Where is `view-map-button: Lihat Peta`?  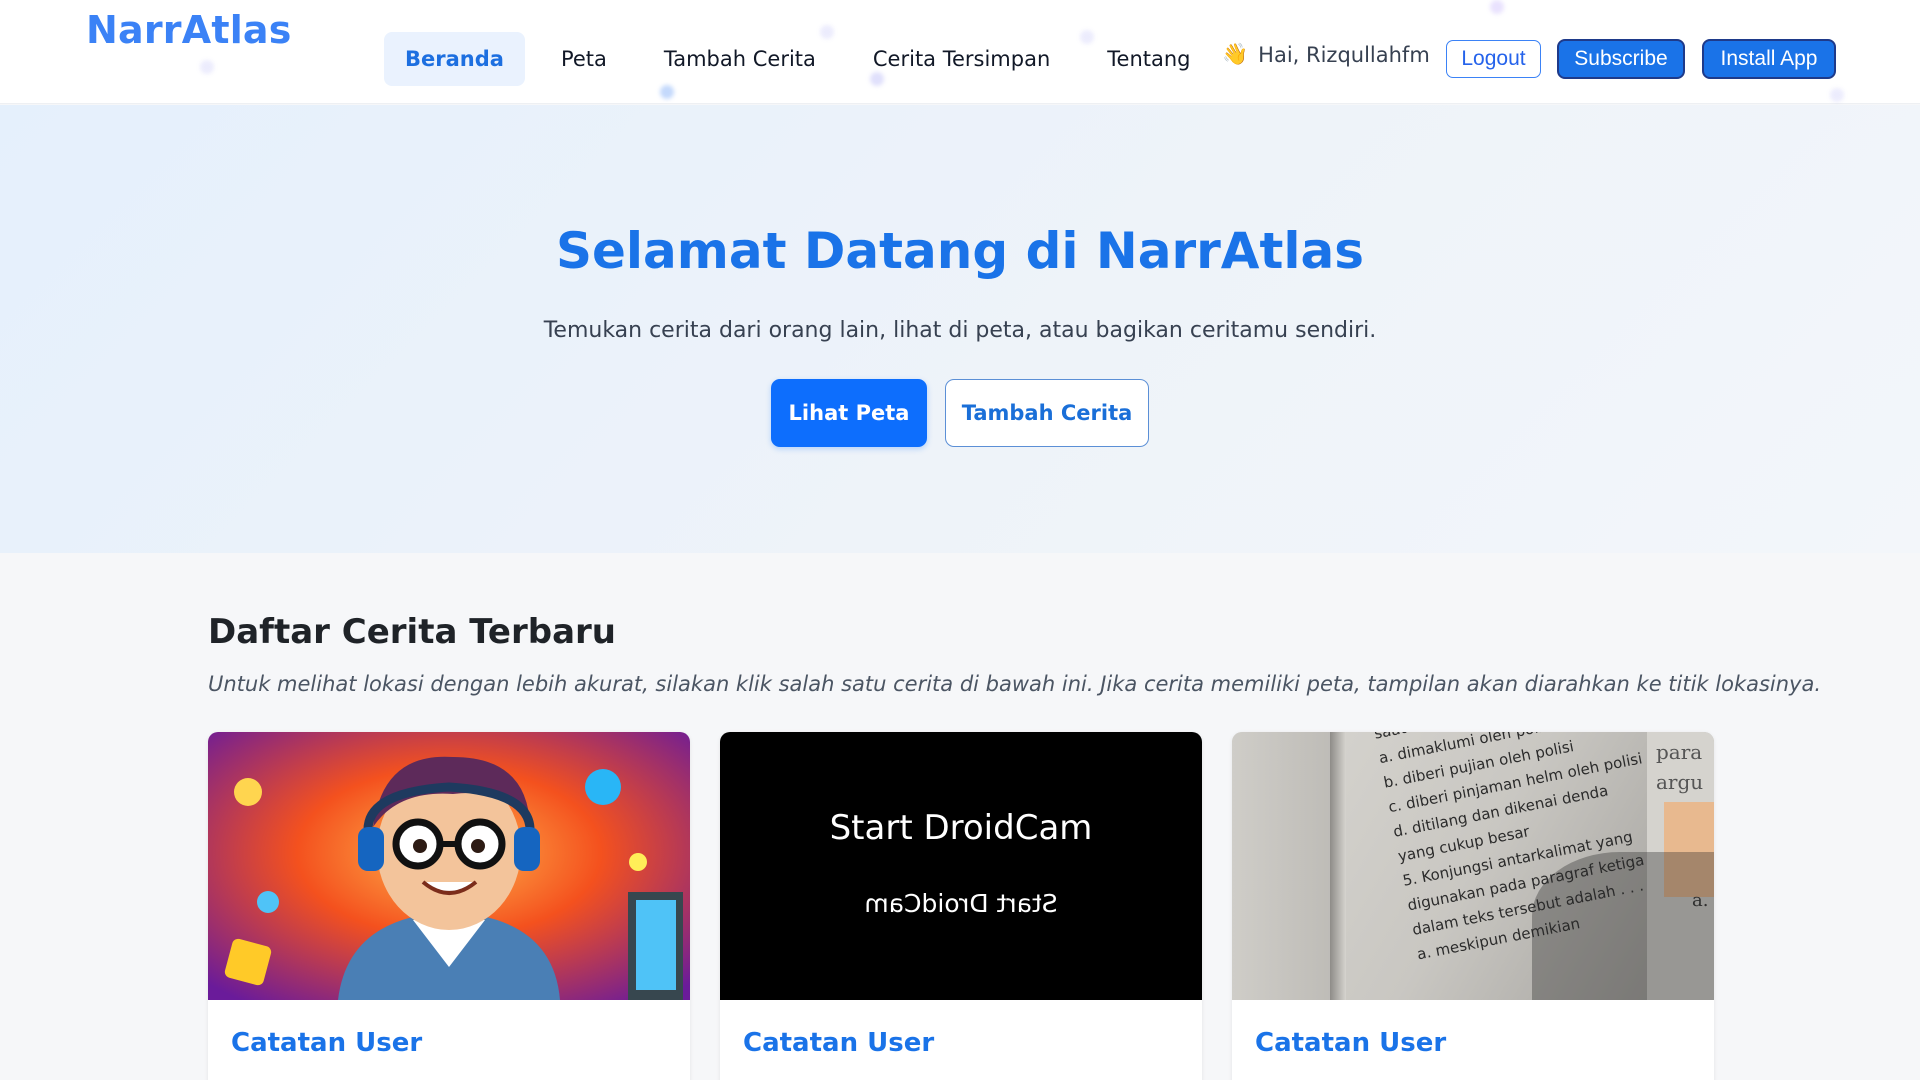
view-map-button: Lihat Peta is located at coordinates (849, 413).